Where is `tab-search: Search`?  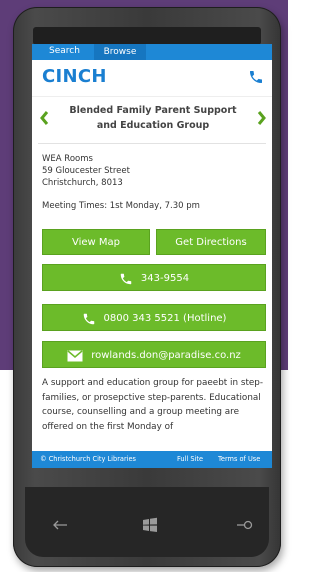
tab-search: Search is located at coordinates (64, 51).